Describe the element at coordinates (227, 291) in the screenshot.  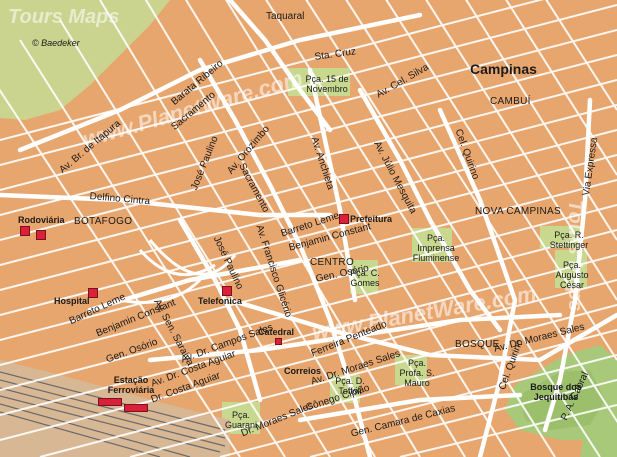
I see `poi-marker-telefonica` at that location.